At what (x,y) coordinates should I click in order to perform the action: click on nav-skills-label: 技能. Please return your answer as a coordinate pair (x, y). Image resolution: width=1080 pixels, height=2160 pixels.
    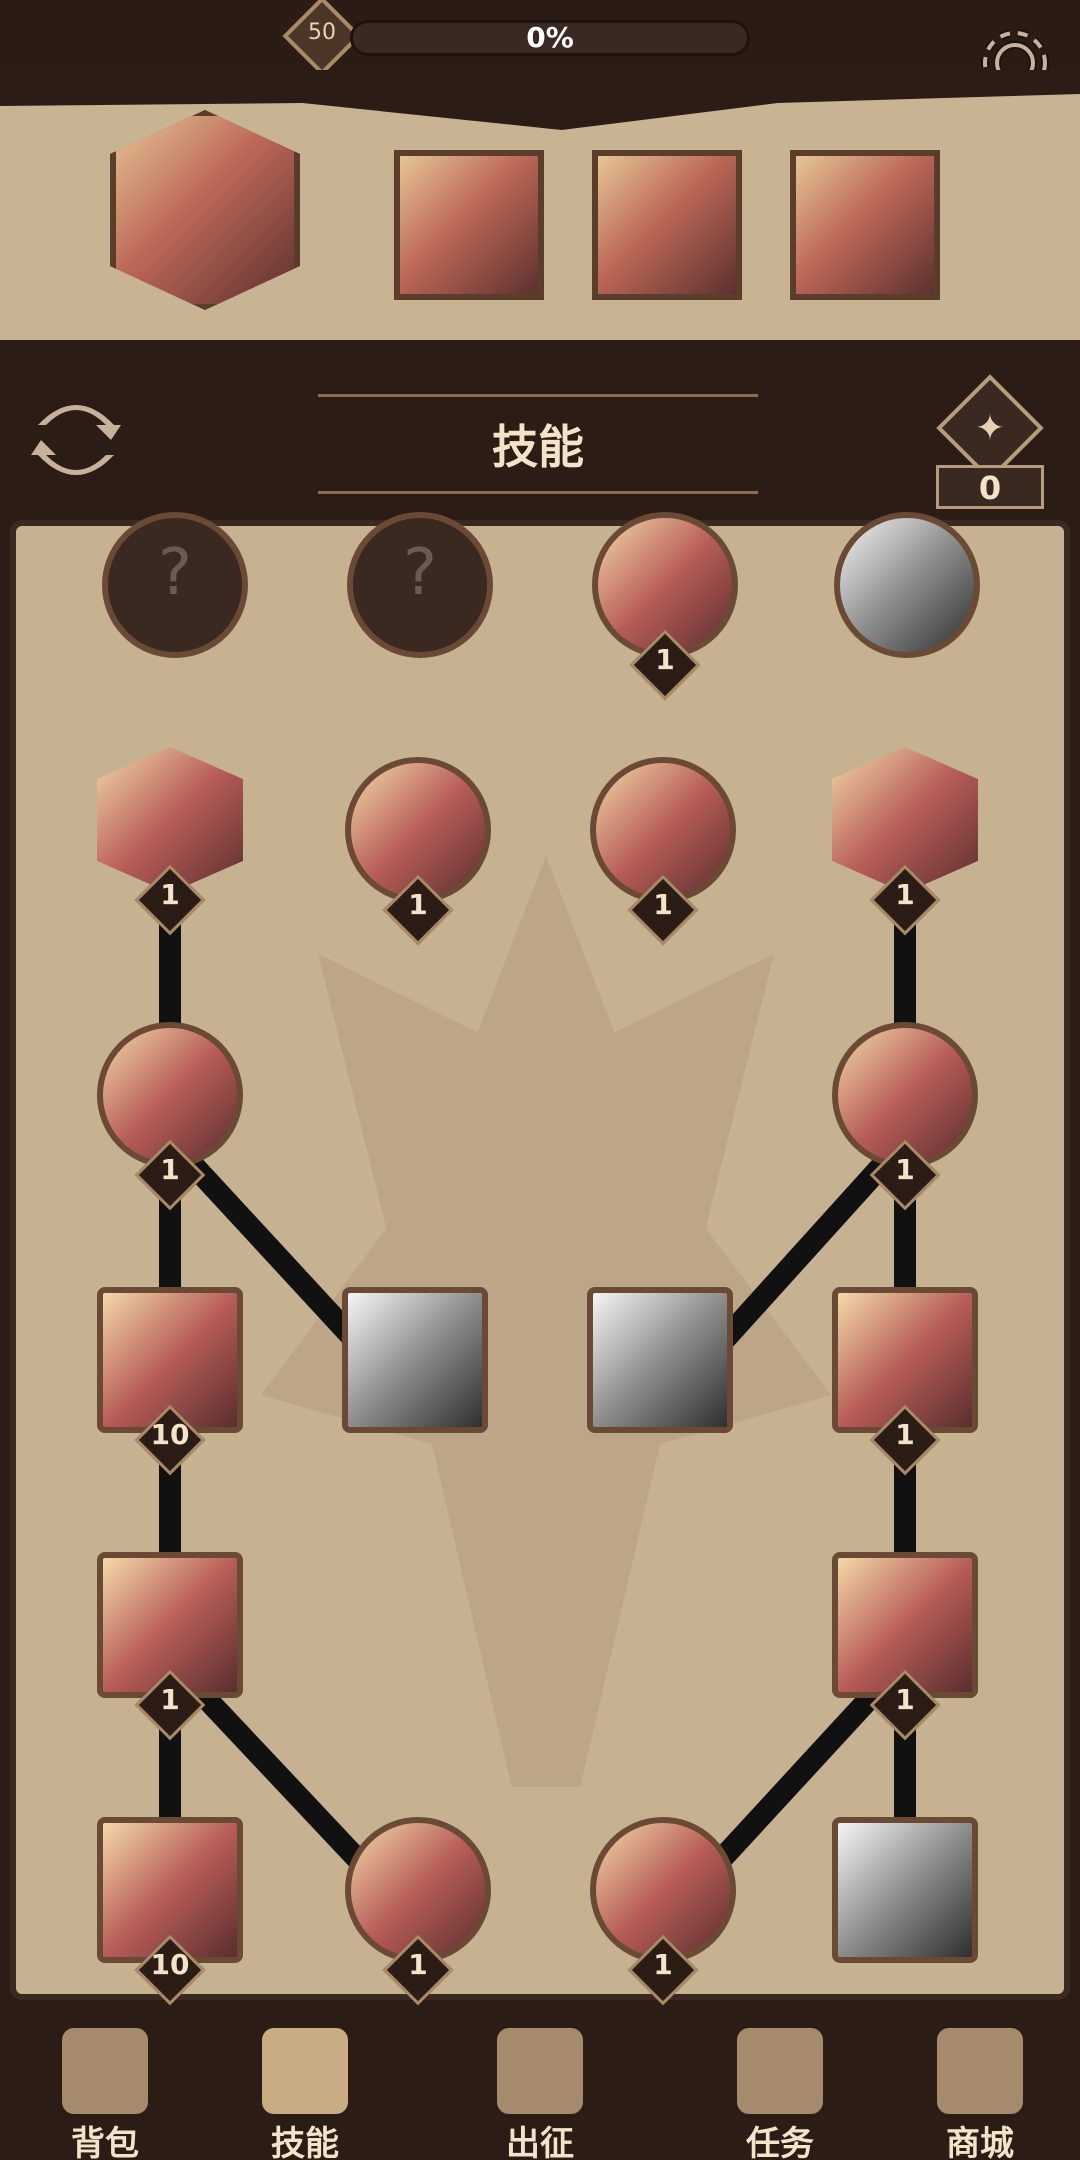
    Looking at the image, I should click on (305, 2142).